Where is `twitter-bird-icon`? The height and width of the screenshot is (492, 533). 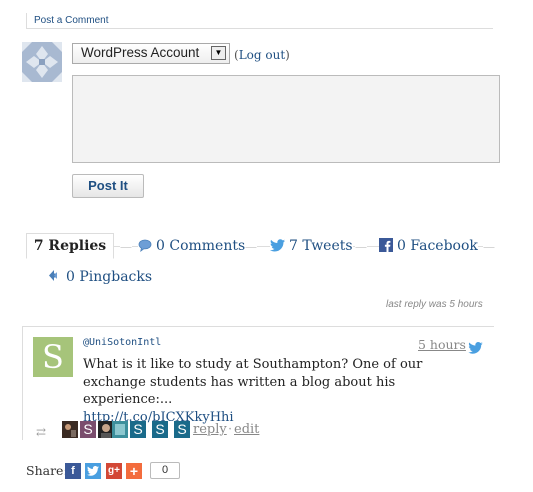 twitter-bird-icon is located at coordinates (277, 247).